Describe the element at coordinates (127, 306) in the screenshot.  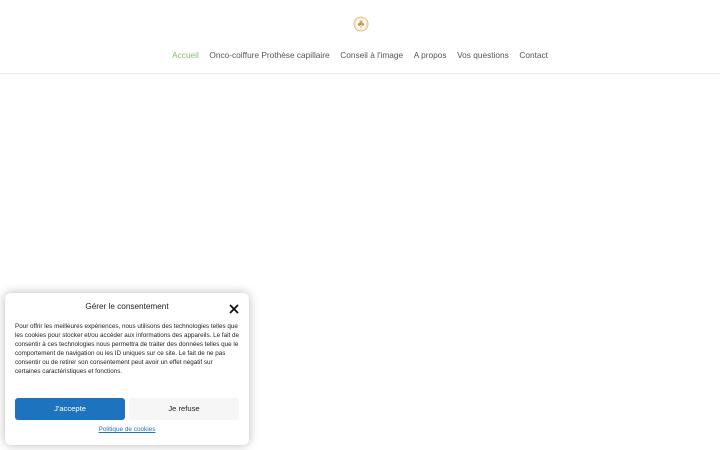
I see `consent-title: Gérer le consentement` at that location.